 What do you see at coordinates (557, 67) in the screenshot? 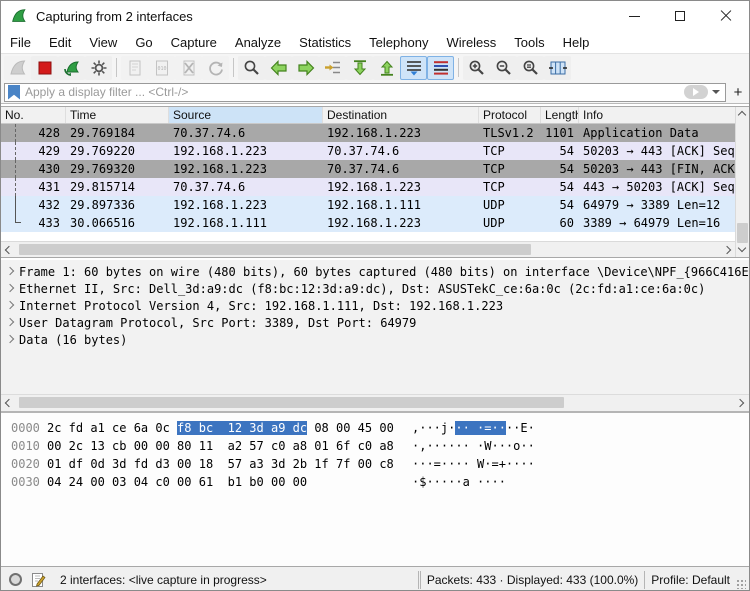
I see `resize-columns-button` at bounding box center [557, 67].